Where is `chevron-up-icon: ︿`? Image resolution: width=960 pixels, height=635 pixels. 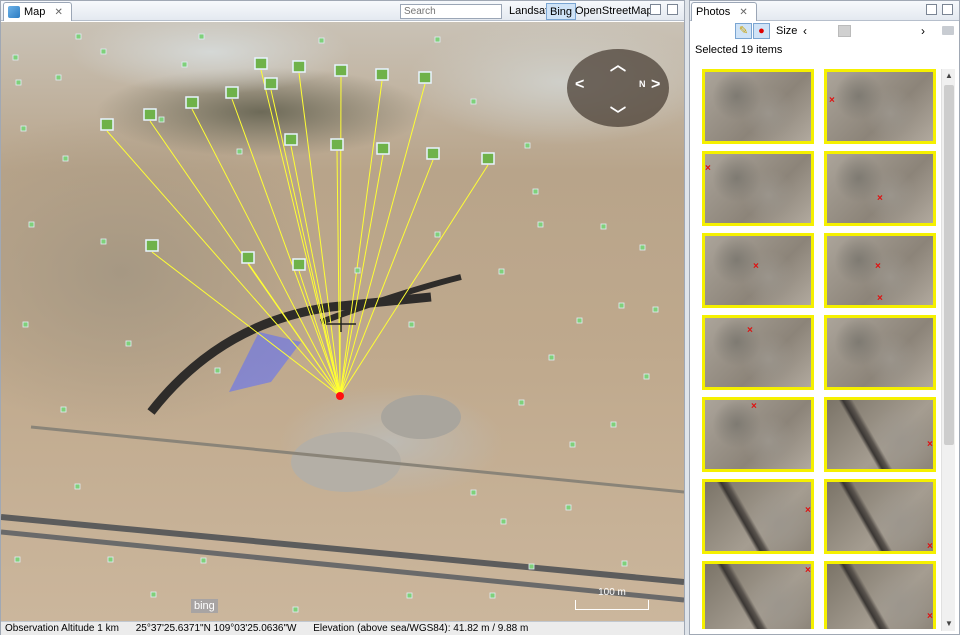 chevron-up-icon: ︿ is located at coordinates (618, 63).